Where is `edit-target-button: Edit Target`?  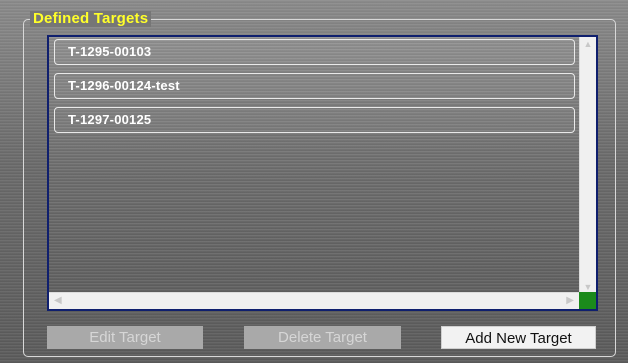
edit-target-button: Edit Target is located at coordinates (125, 337).